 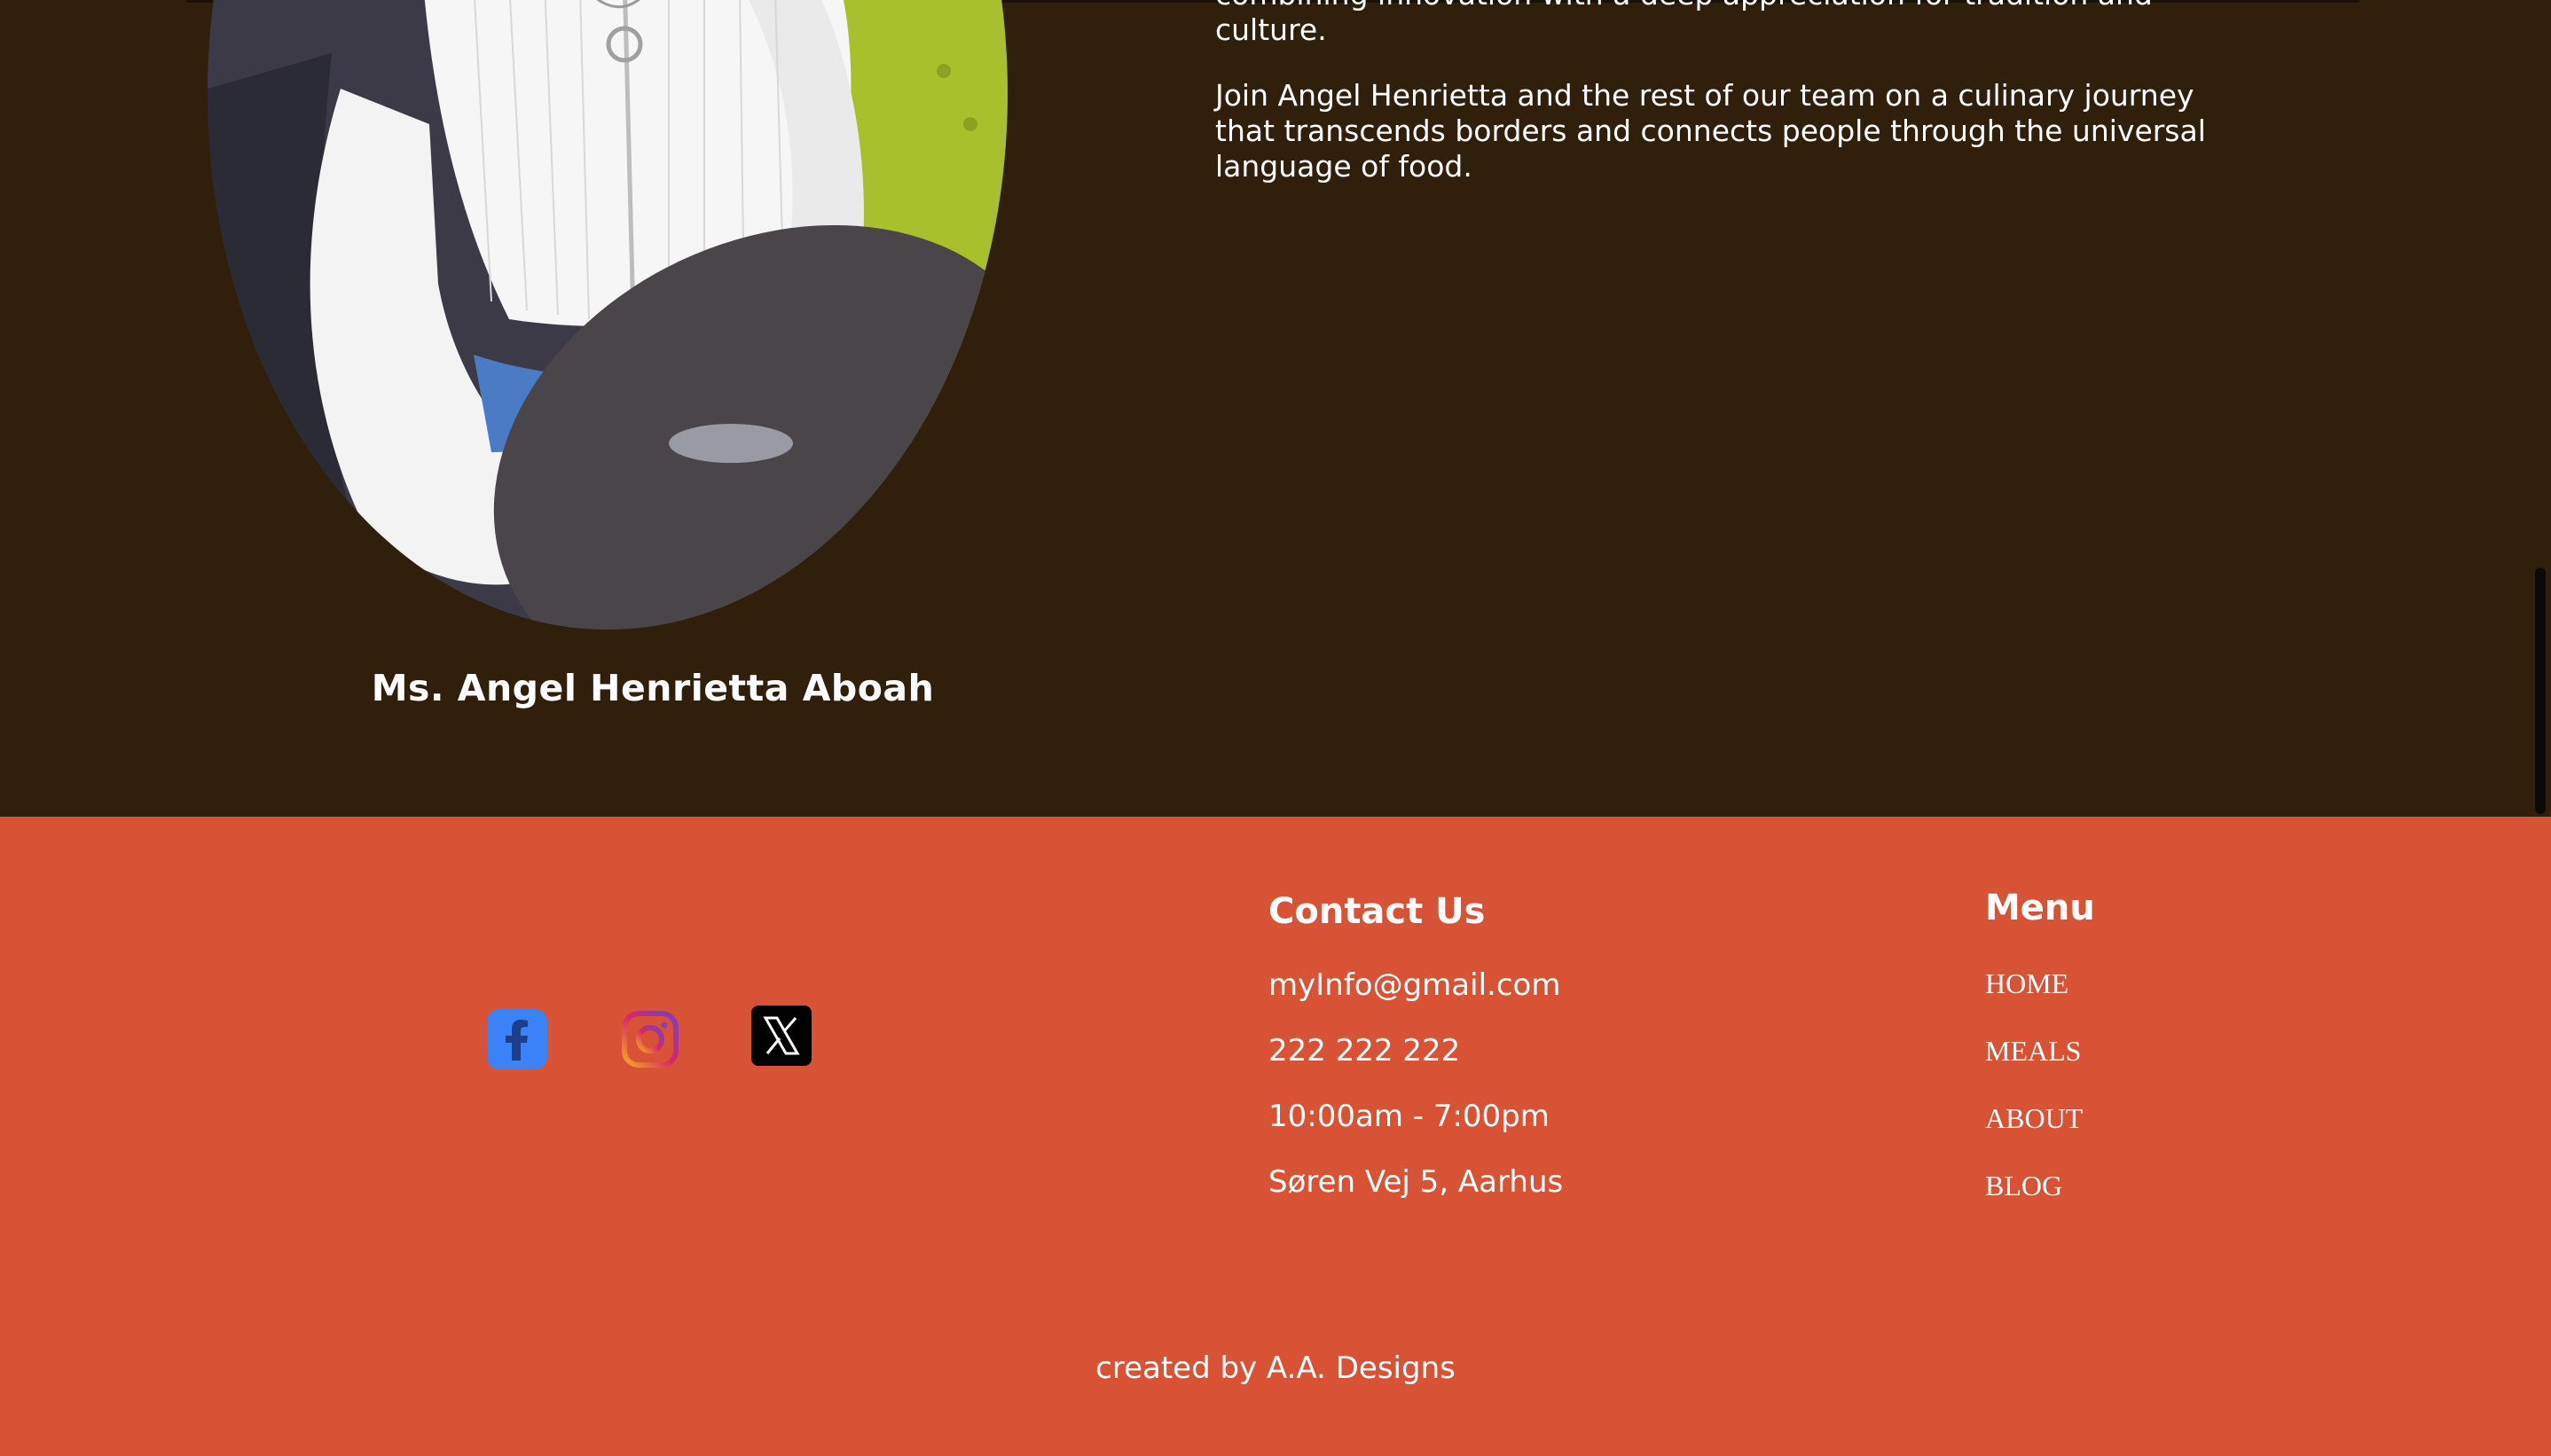 What do you see at coordinates (2023, 1186) in the screenshot?
I see `menu-link-blog: BLOG` at bounding box center [2023, 1186].